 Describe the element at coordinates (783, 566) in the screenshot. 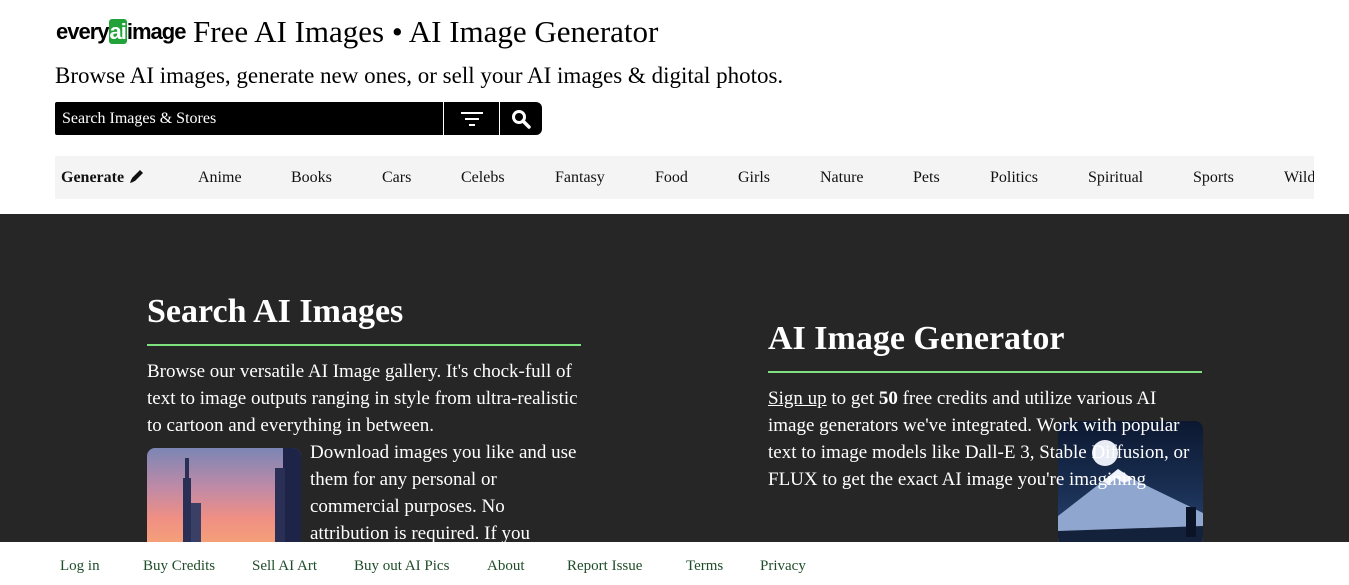

I see `footer-link-privacy: Privacy` at that location.